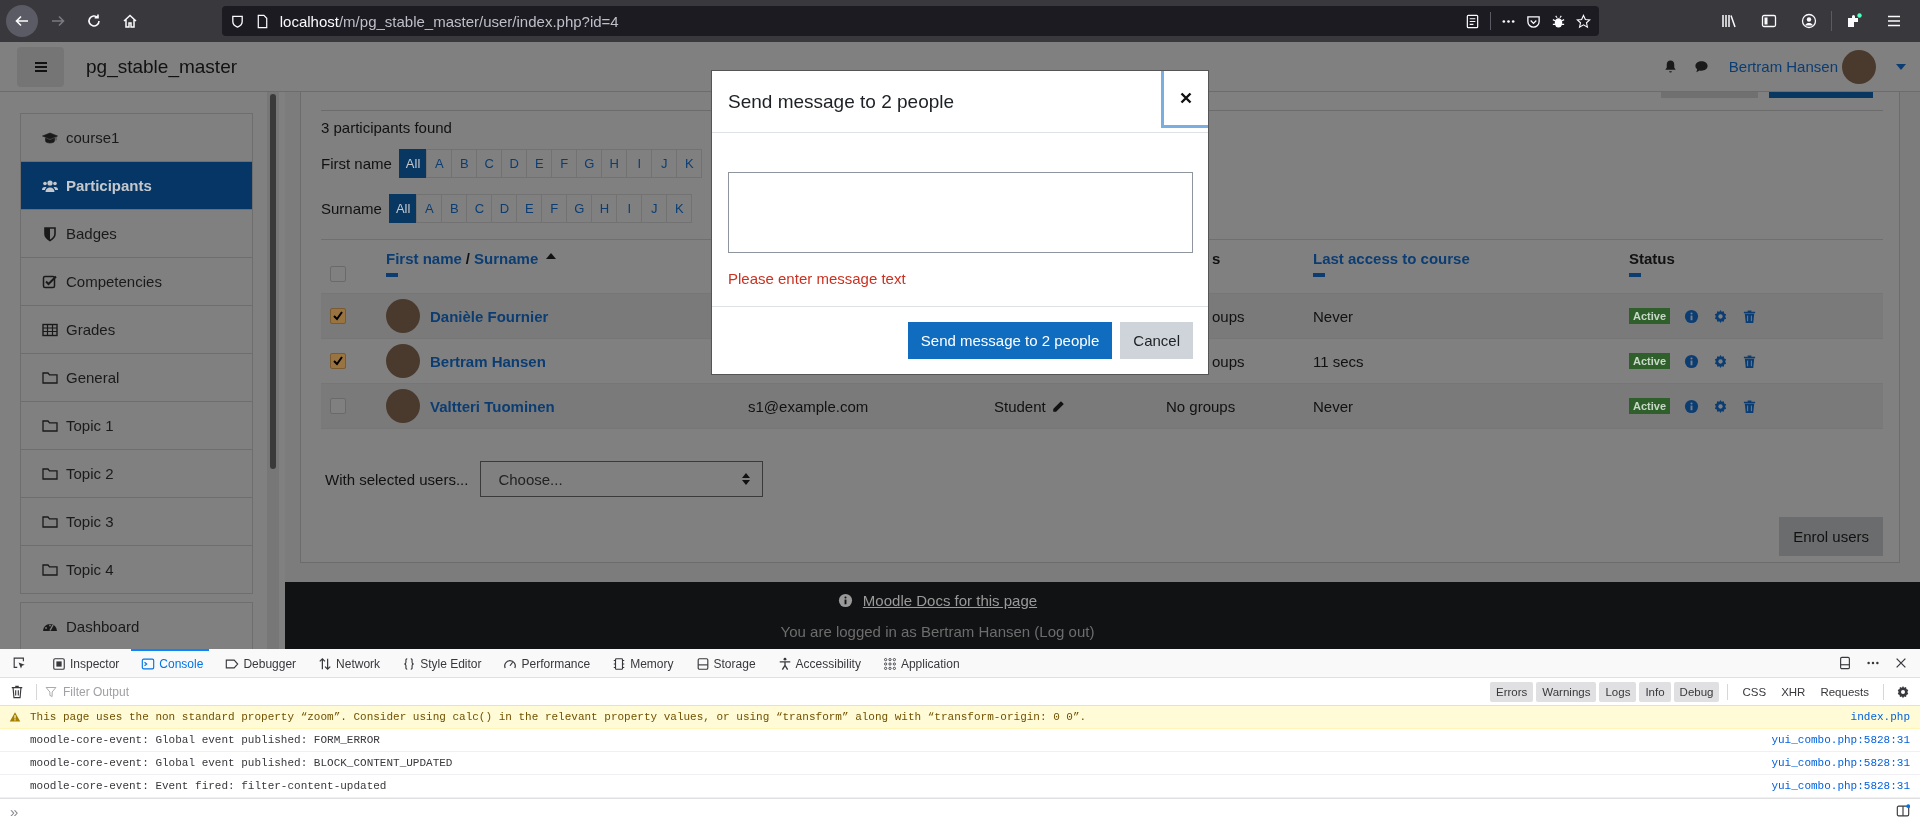 The width and height of the screenshot is (1920, 823). Describe the element at coordinates (1831, 536) in the screenshot. I see `enrol-users-button: Enrol users` at that location.